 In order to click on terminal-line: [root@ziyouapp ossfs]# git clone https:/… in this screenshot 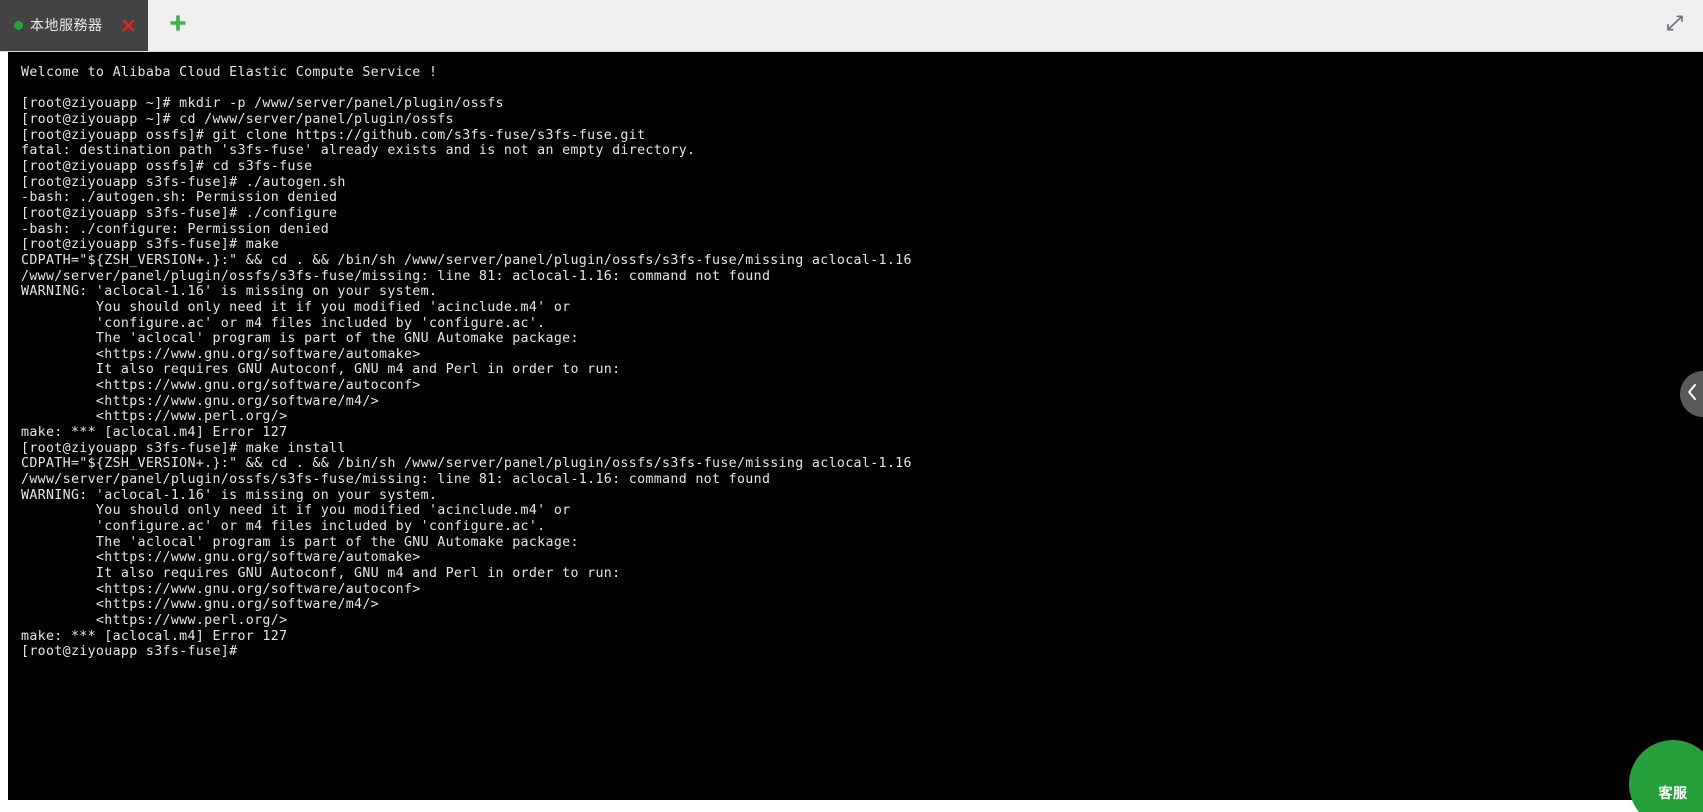, I will do `click(333, 135)`.